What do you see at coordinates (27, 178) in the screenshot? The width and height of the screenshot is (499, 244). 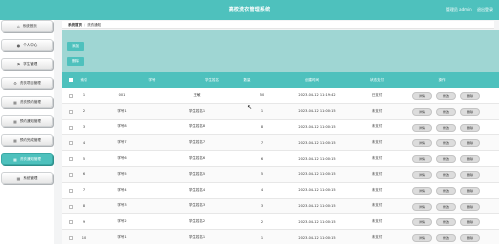 I see `sidebar-item-system: ▦ 系统管理` at bounding box center [27, 178].